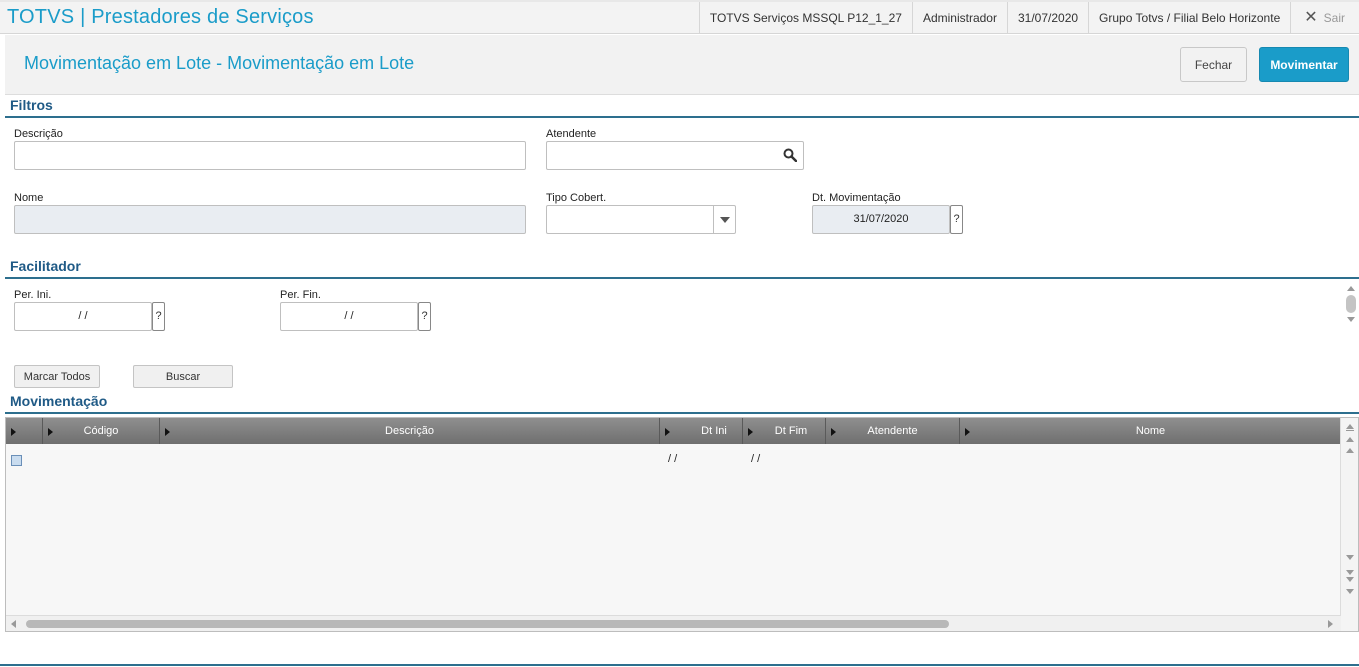  Describe the element at coordinates (270, 155) in the screenshot. I see `descricao-input` at that location.